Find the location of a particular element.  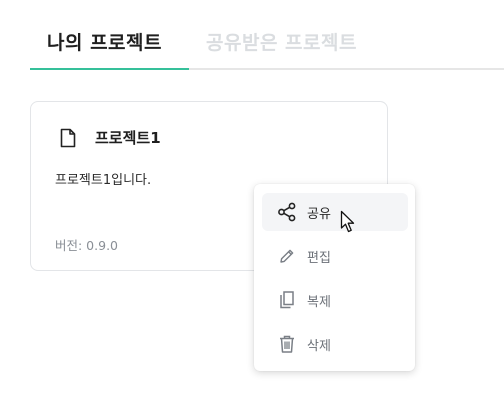

menu-item-label: 편집 is located at coordinates (319, 258).